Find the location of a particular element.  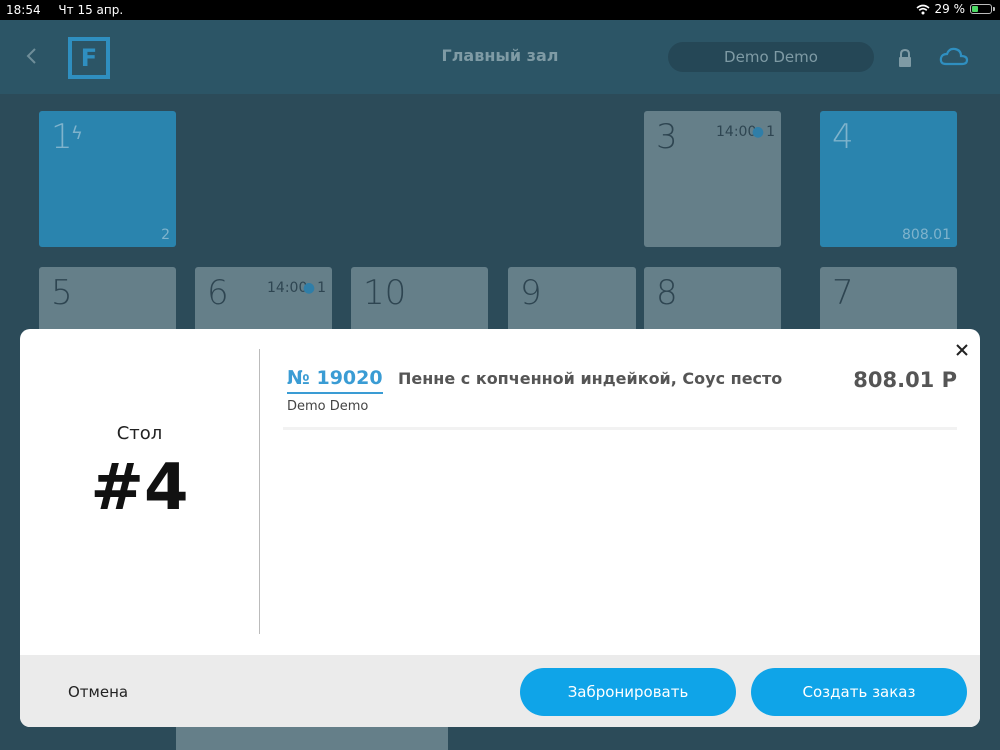

table-tile-sum: 808.01 is located at coordinates (926, 235).